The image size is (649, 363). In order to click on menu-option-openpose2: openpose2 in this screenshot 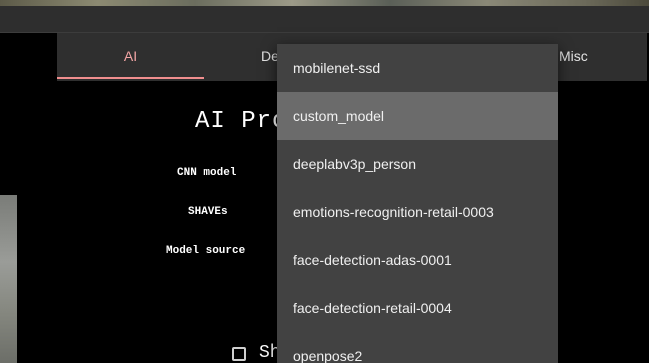, I will do `click(417, 347)`.